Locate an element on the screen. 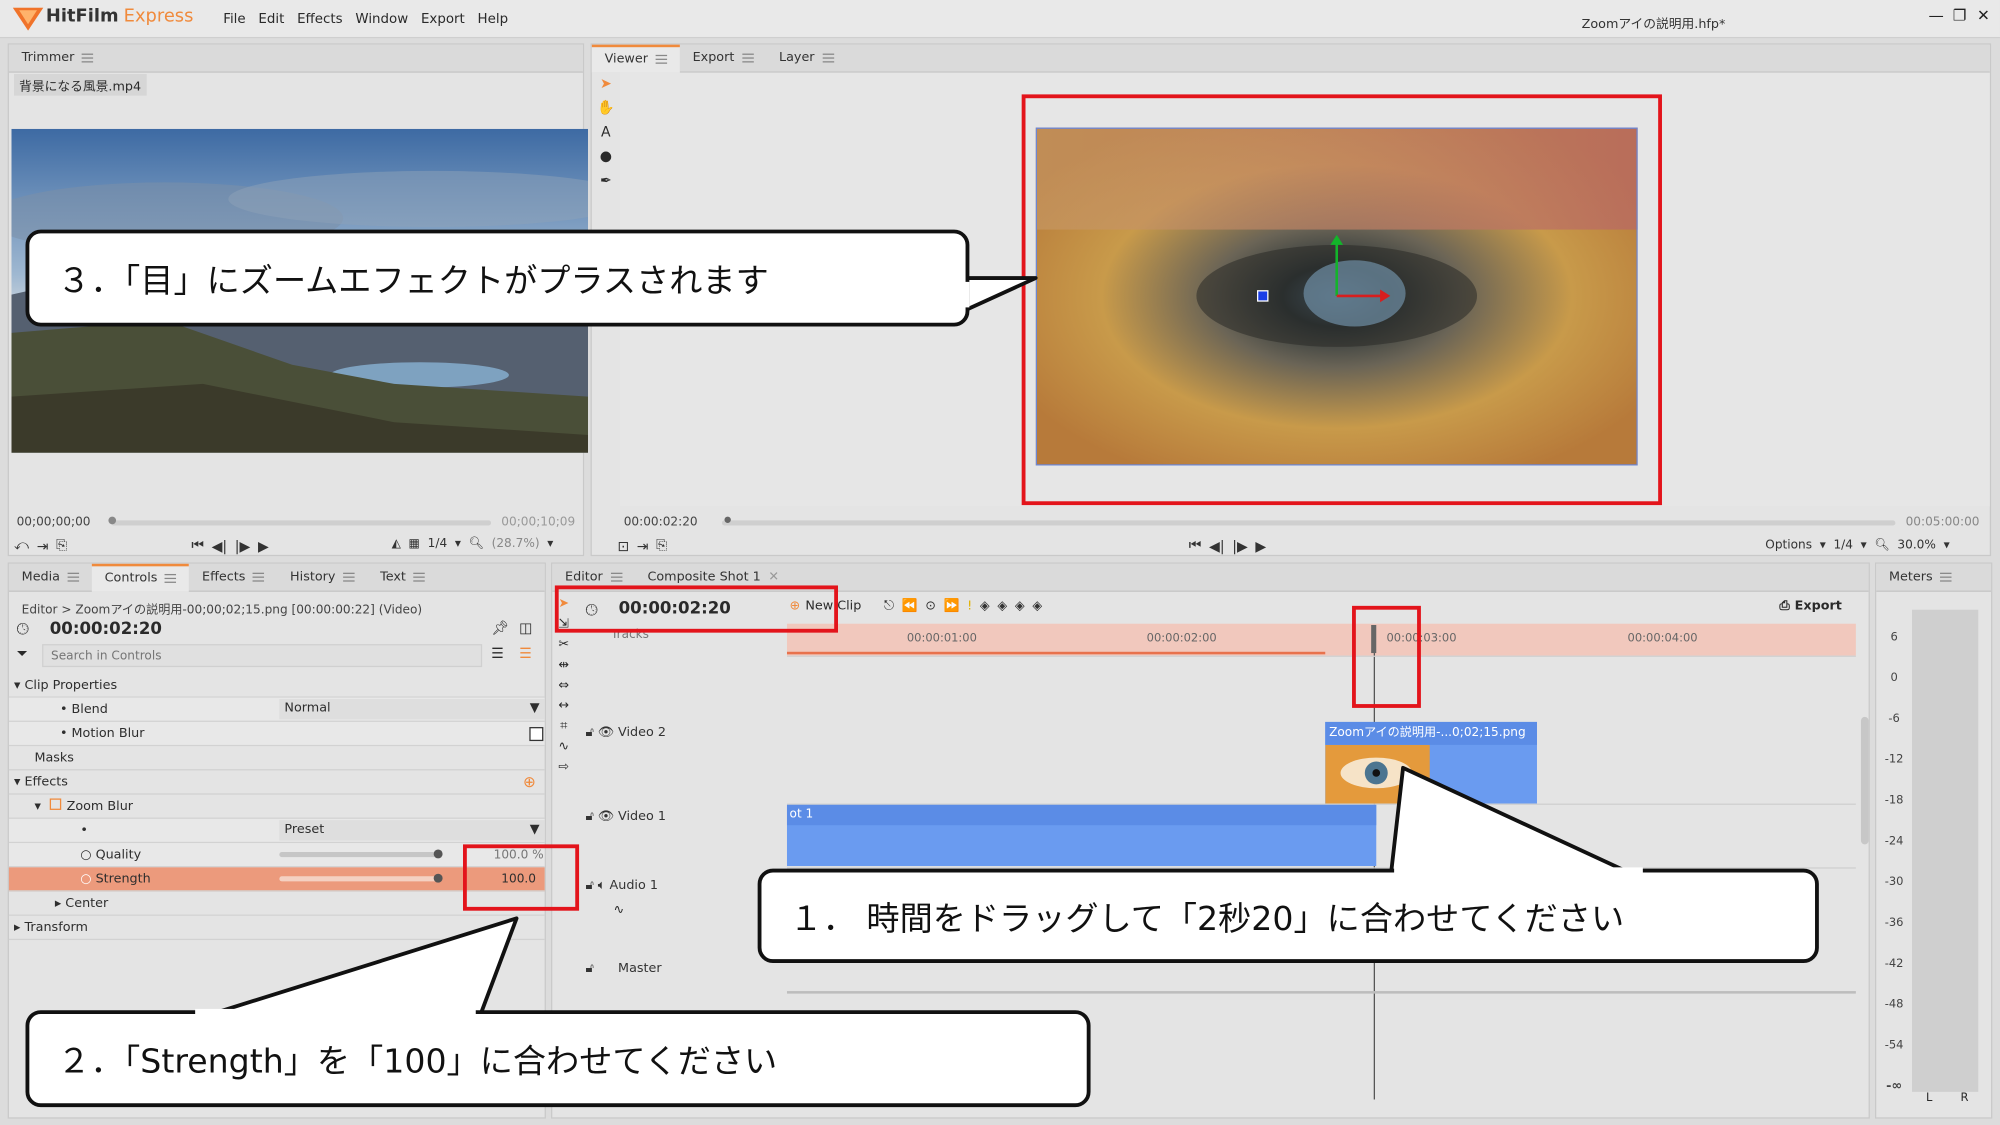 The height and width of the screenshot is (1125, 2000). quality-slider-handle is located at coordinates (438, 854).